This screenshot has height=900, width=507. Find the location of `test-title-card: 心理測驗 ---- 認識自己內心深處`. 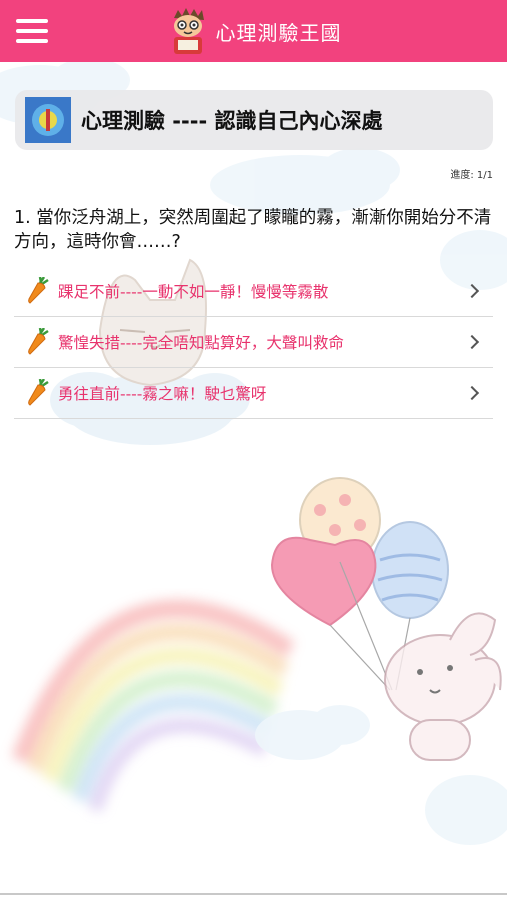

test-title-card: 心理測驗 ---- 認識自己內心深處 is located at coordinates (254, 120).